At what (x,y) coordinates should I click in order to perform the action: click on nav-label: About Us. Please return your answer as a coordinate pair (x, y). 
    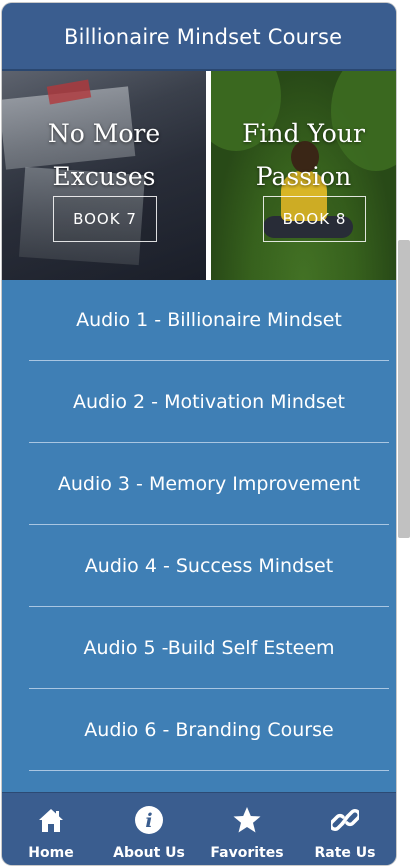
    Looking at the image, I should click on (149, 853).